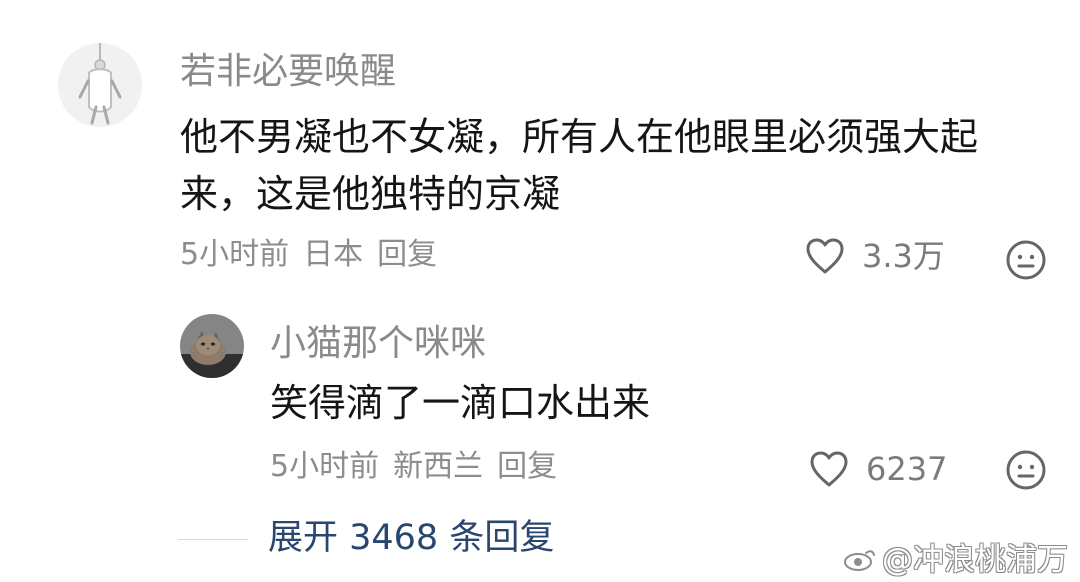 This screenshot has width=1080, height=582. Describe the element at coordinates (903, 256) in the screenshot. I see `like-count: 3.3万` at that location.